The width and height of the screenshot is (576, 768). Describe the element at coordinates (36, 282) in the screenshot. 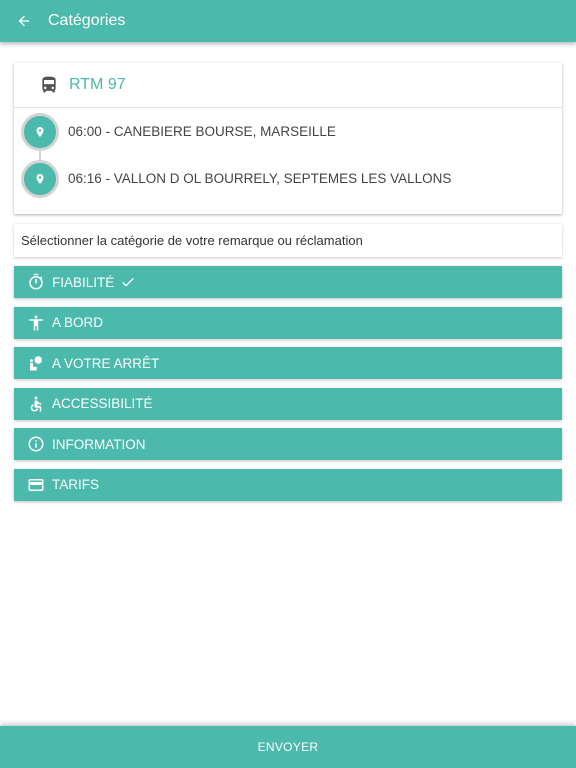

I see `stopwatch-icon` at that location.